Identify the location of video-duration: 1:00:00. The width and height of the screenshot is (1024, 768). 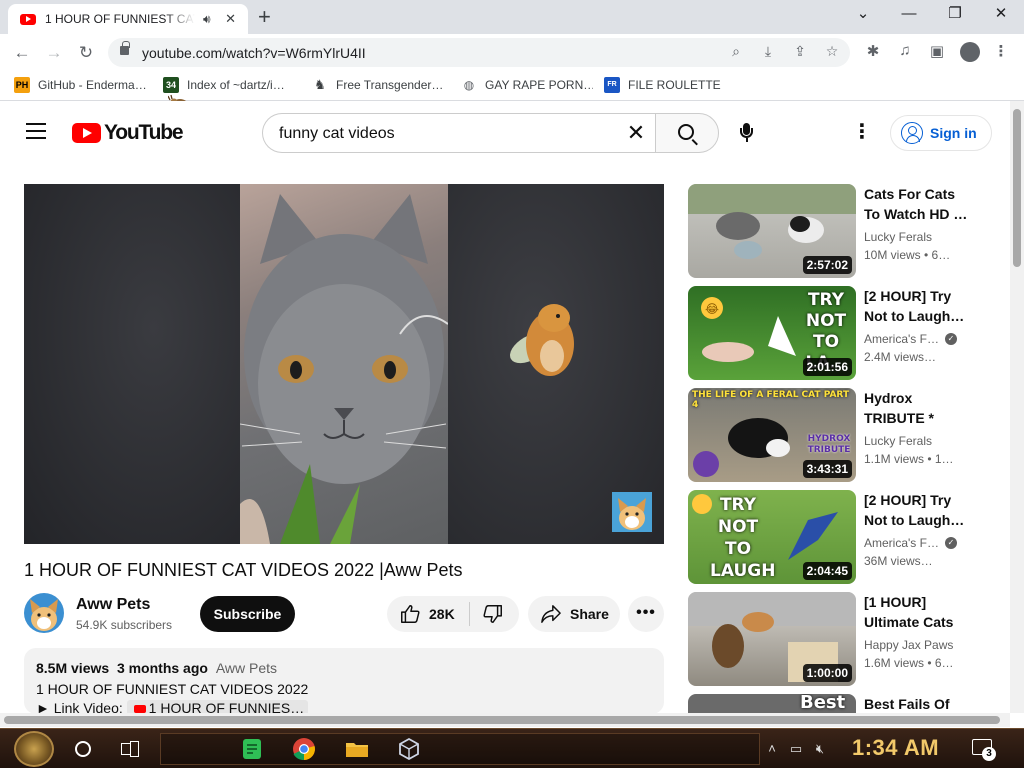
(827, 673).